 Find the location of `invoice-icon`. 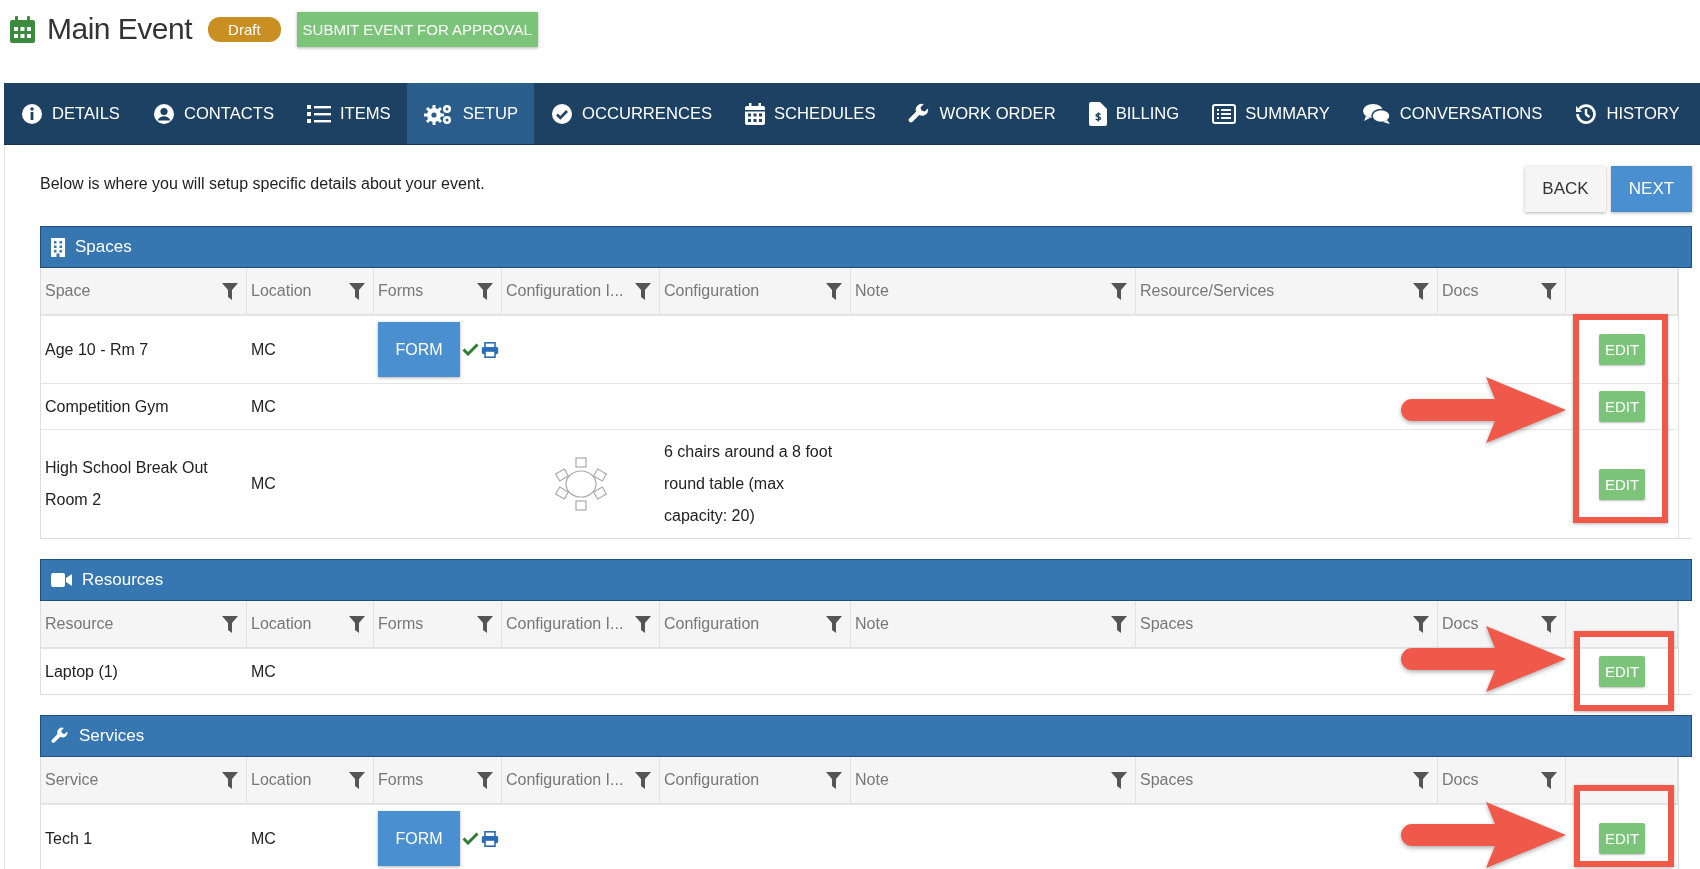

invoice-icon is located at coordinates (1097, 113).